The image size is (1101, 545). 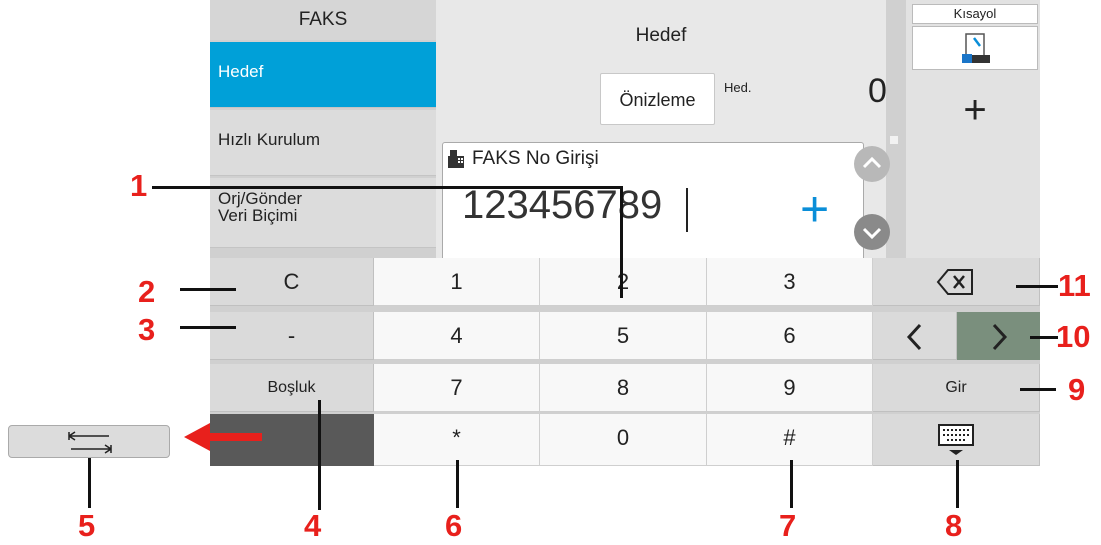 I want to click on chevron-left-icon, so click(x=913, y=337).